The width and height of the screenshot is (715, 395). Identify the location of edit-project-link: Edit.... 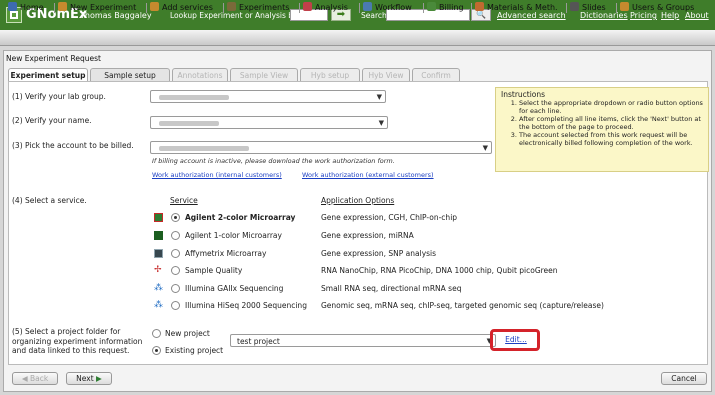
(516, 340).